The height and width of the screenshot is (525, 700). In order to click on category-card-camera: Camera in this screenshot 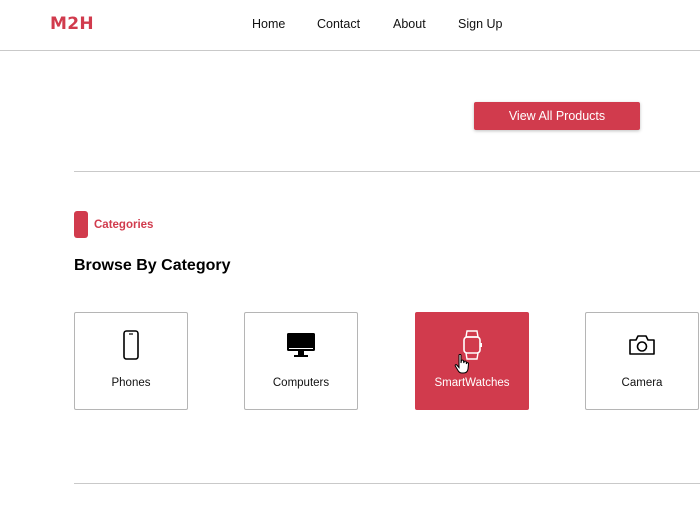, I will do `click(642, 361)`.